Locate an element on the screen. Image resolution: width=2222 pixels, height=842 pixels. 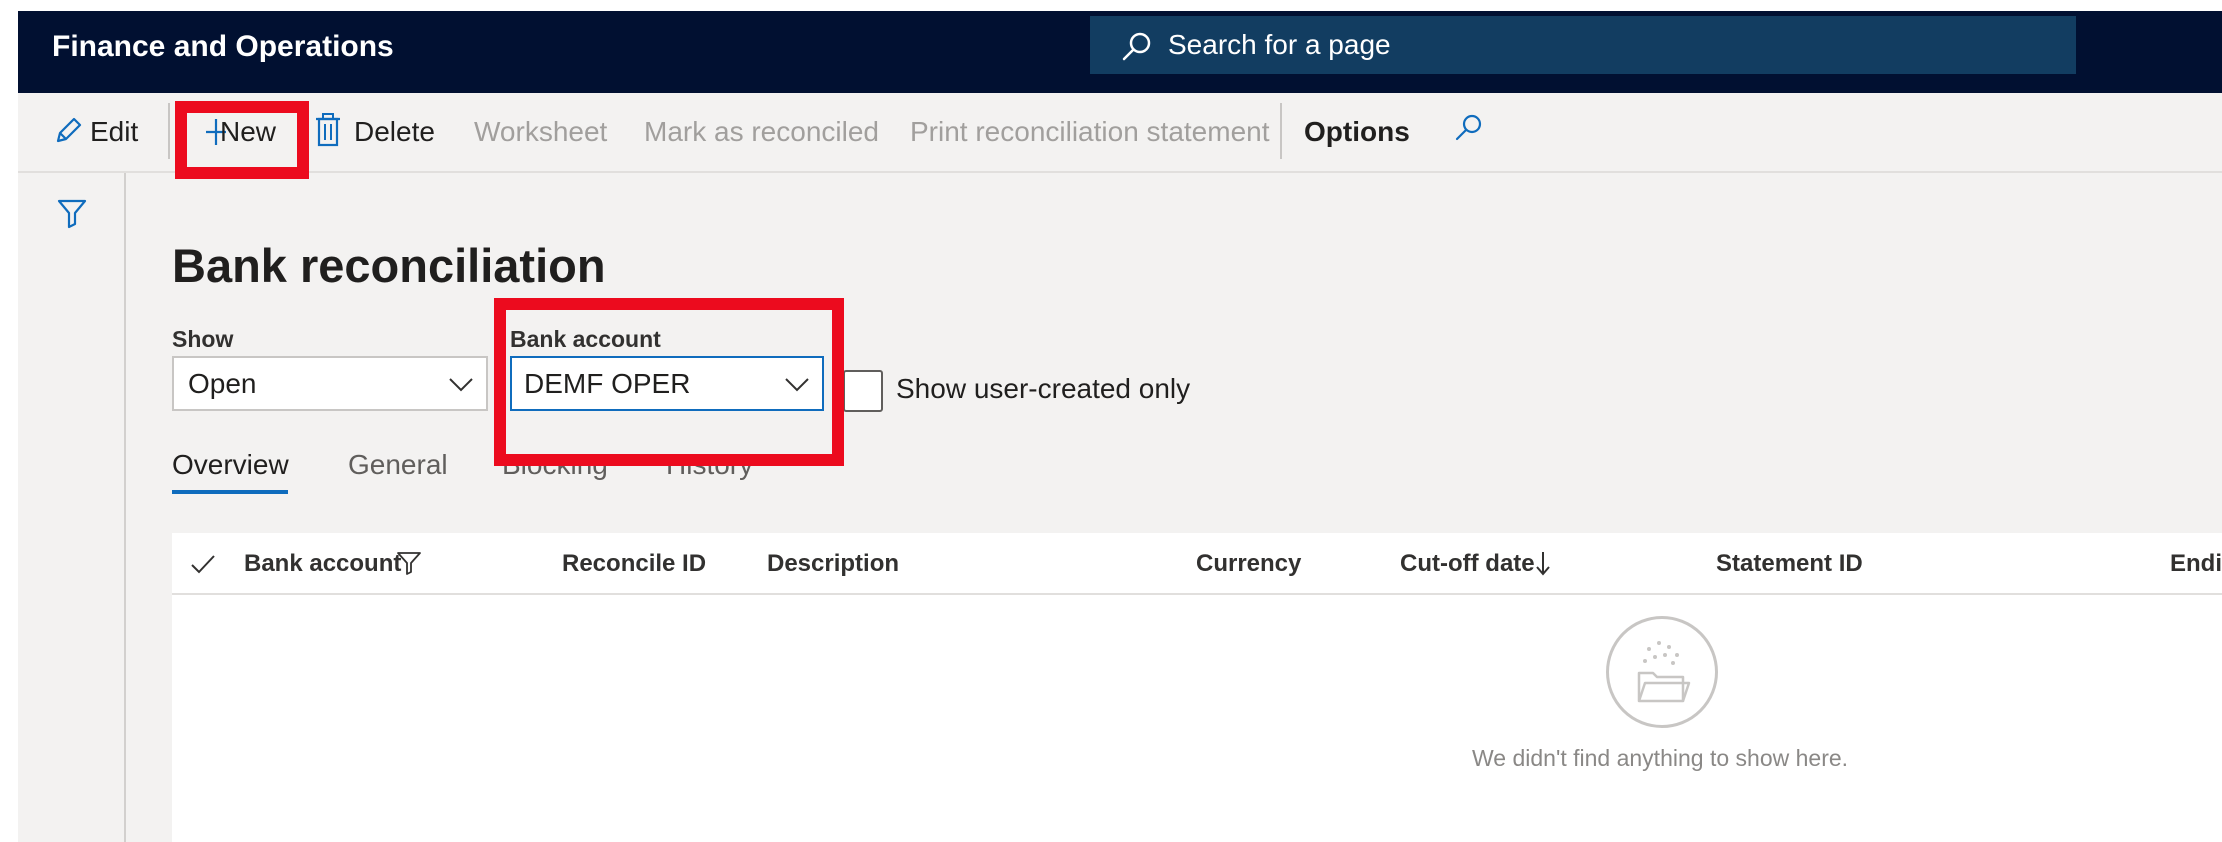
empty-state-illustration is located at coordinates (1662, 672).